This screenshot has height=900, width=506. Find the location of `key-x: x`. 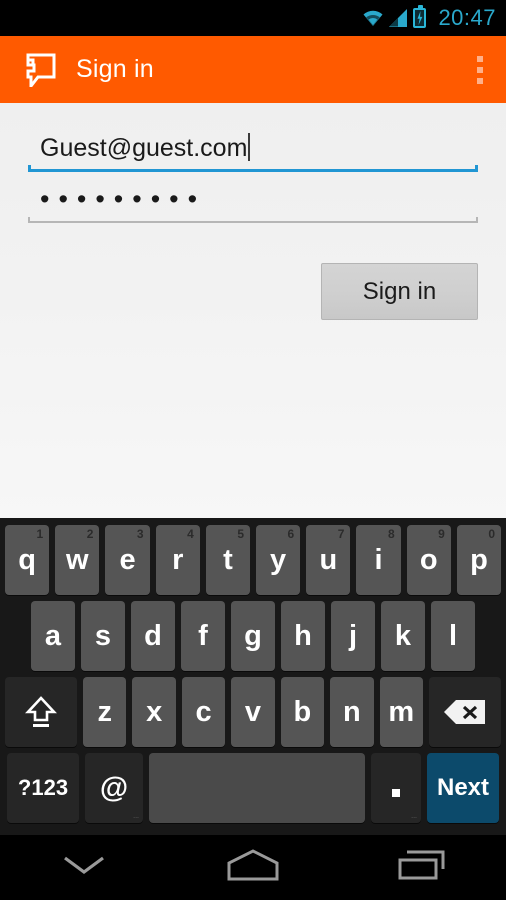

key-x: x is located at coordinates (154, 712).